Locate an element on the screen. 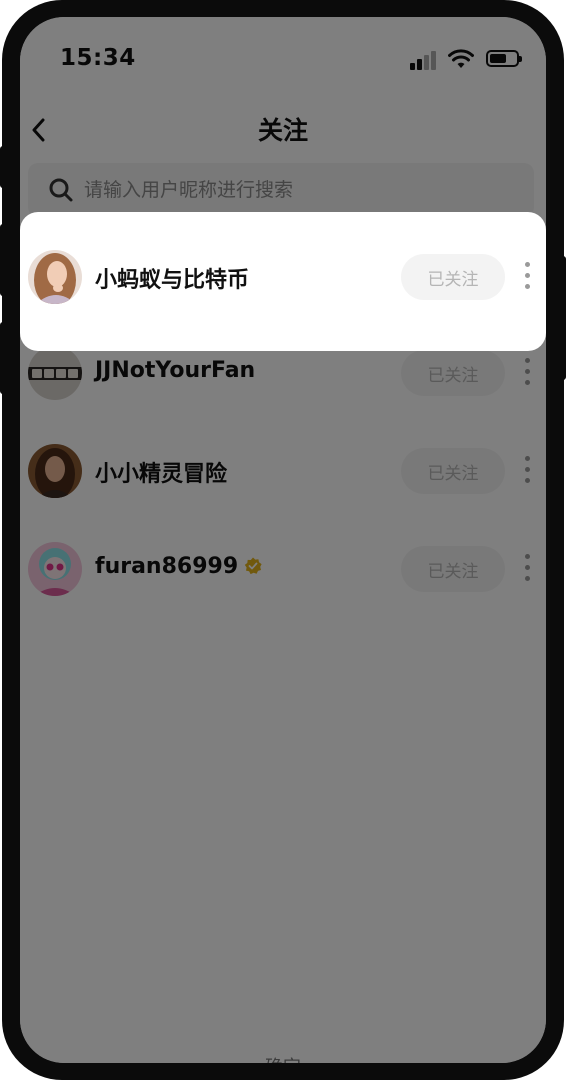 The width and height of the screenshot is (566, 1080). highlighted-row-card: 小蚂蚁与比特币 已关注 is located at coordinates (283, 281).